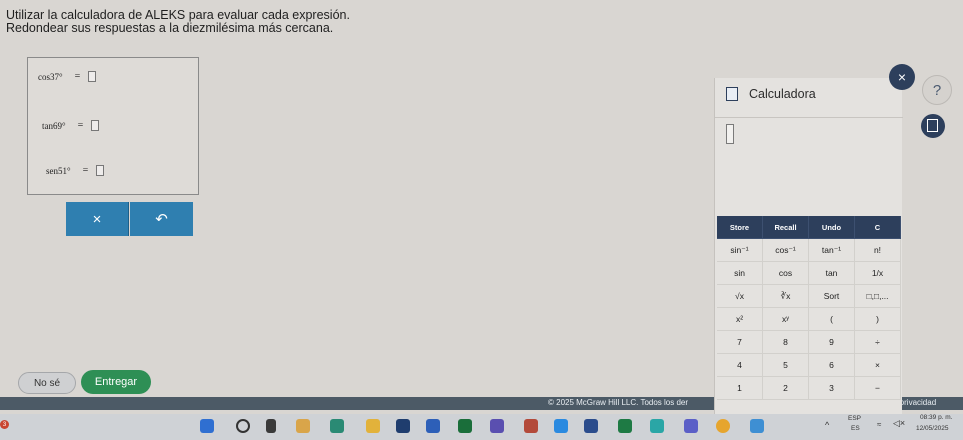  I want to click on key-8: 8, so click(786, 342).